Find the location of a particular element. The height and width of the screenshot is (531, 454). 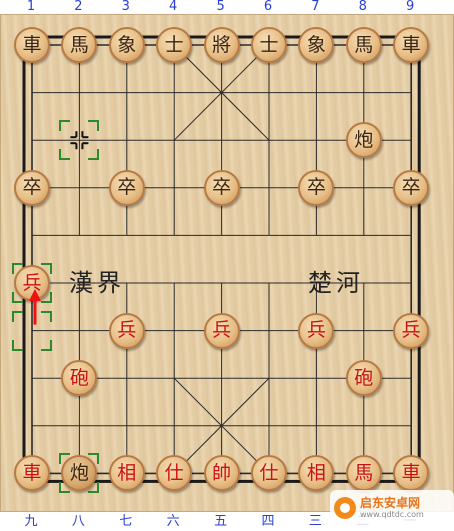

file-number-top: 4 is located at coordinates (173, 7).